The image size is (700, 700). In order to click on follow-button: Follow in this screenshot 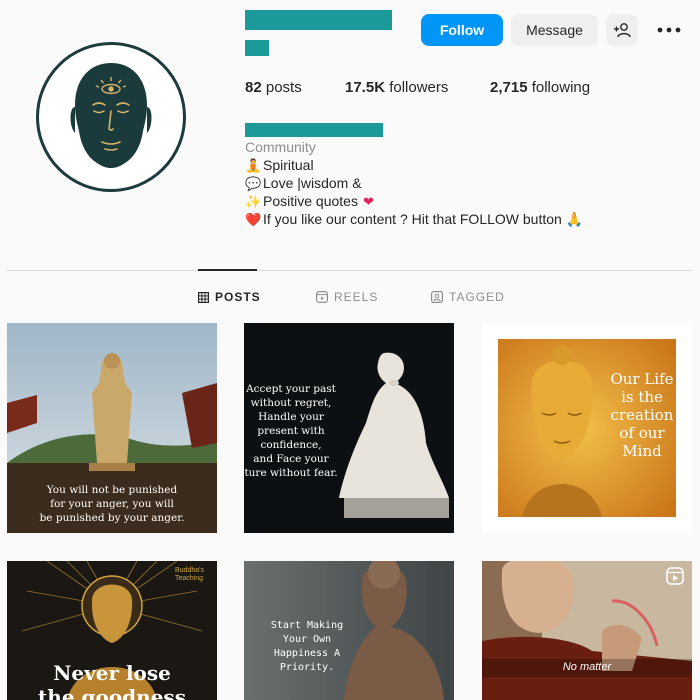, I will do `click(462, 30)`.